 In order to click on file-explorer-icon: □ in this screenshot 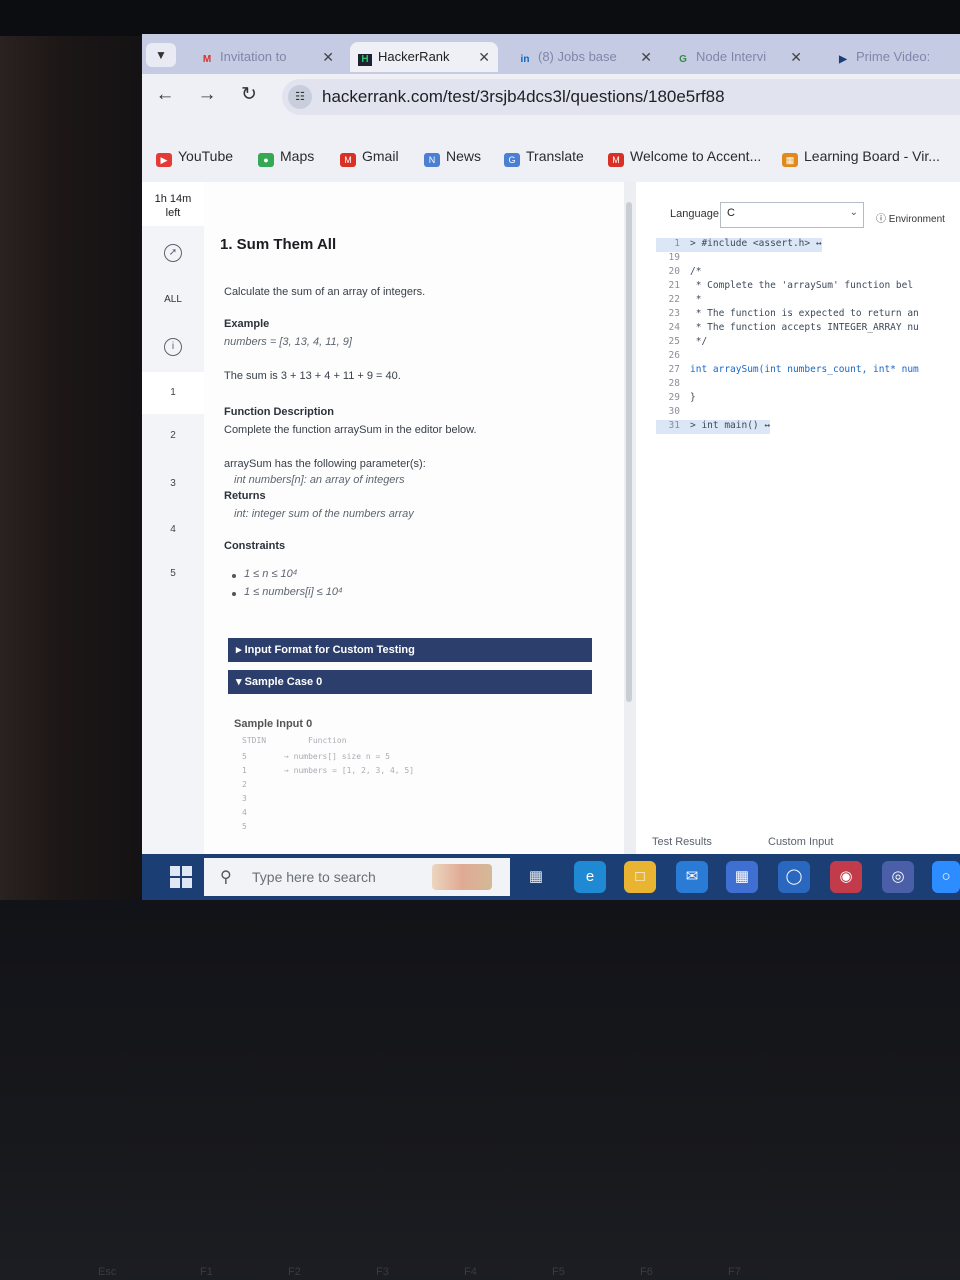, I will do `click(640, 877)`.